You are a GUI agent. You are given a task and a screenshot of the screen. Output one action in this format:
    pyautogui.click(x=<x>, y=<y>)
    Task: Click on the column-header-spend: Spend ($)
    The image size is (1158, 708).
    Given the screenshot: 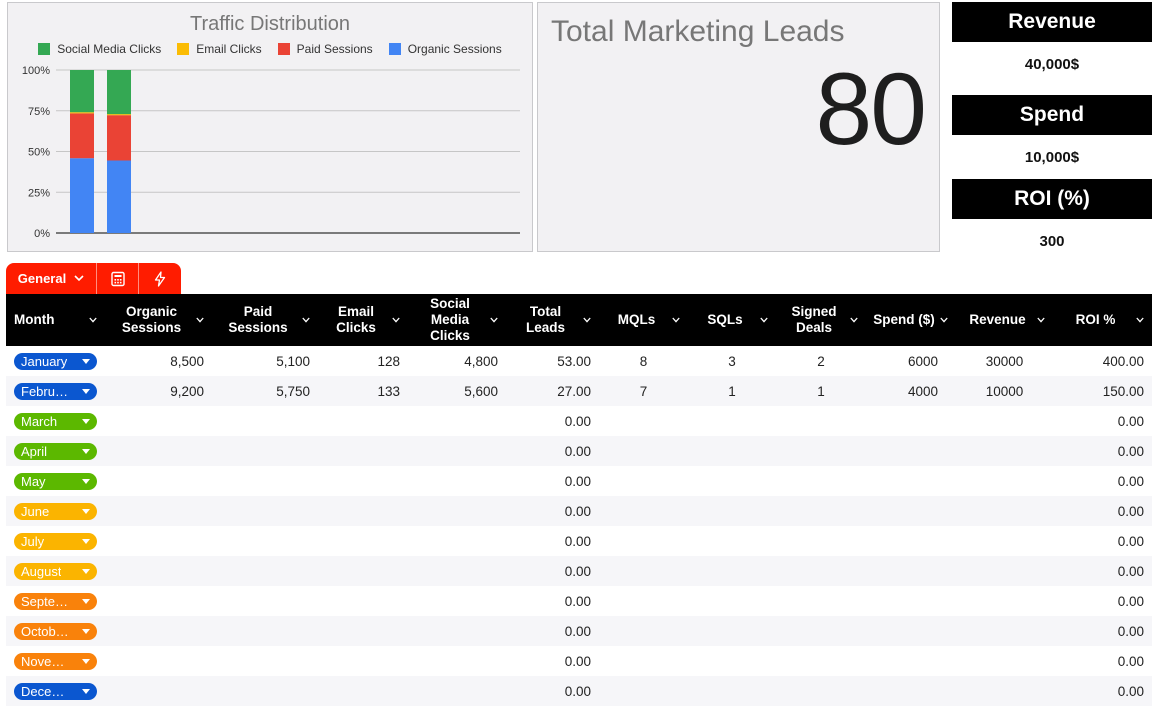 What is the action you would take?
    pyautogui.click(x=911, y=320)
    